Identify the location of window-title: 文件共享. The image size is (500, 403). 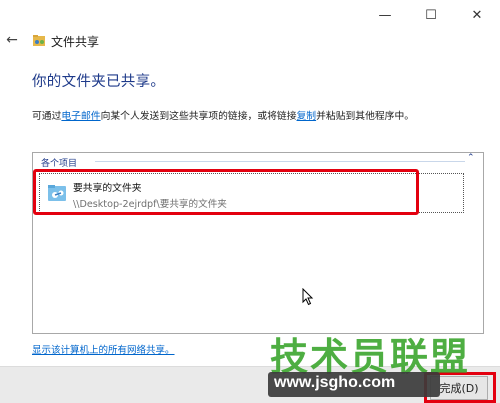
(75, 42).